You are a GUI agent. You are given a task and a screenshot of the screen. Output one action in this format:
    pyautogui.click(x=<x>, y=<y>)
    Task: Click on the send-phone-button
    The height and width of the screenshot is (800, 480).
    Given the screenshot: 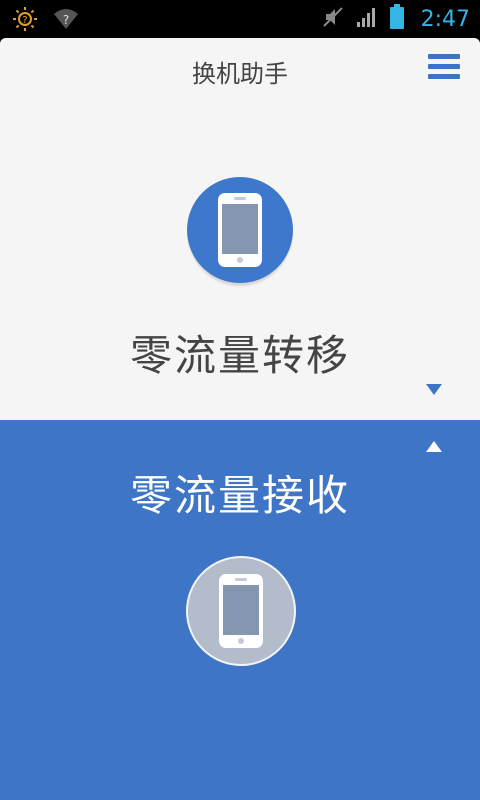 What is the action you would take?
    pyautogui.click(x=240, y=230)
    